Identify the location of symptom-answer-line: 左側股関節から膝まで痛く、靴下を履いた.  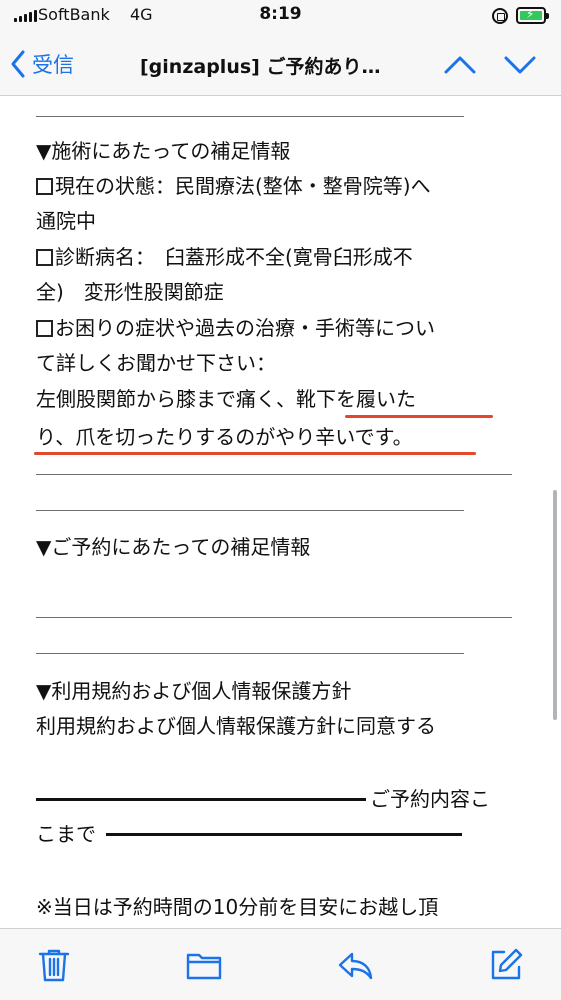
(226, 399).